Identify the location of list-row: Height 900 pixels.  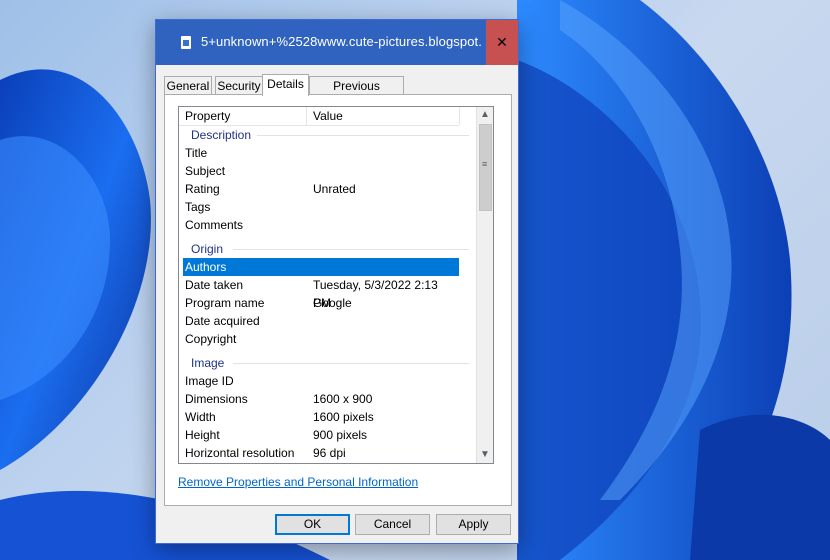
(319, 435).